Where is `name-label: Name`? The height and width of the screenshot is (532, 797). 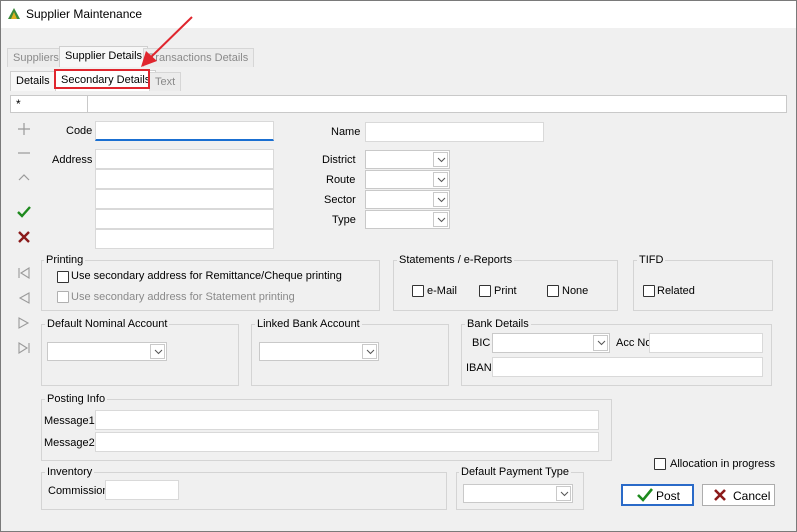
name-label: Name is located at coordinates (346, 132).